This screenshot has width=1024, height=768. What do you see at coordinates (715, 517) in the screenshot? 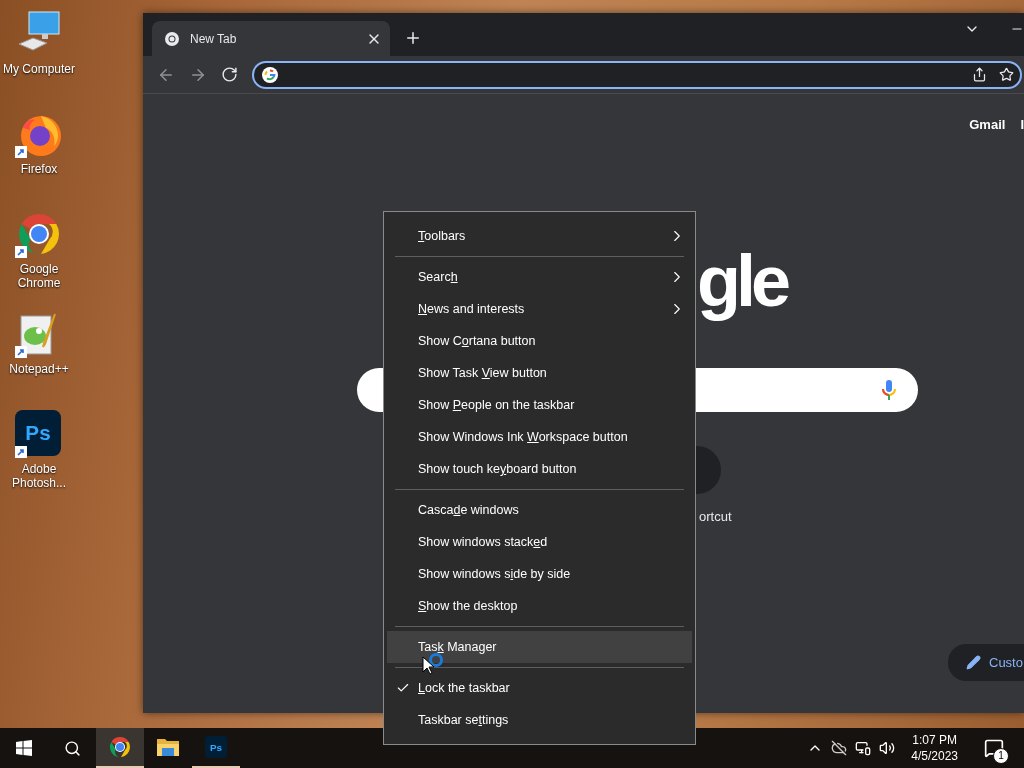
I see `shortcut-label: ortcut` at bounding box center [715, 517].